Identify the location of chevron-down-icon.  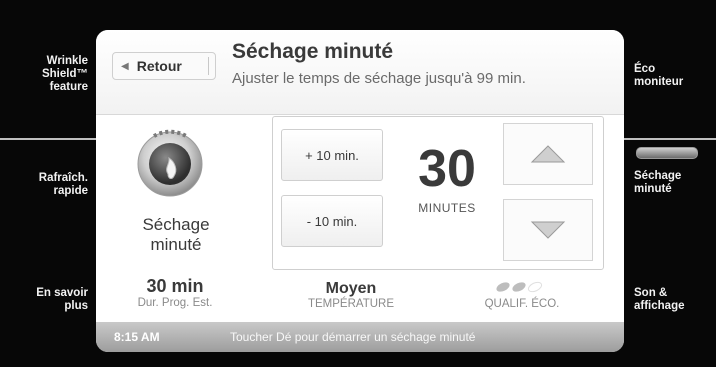
(548, 230).